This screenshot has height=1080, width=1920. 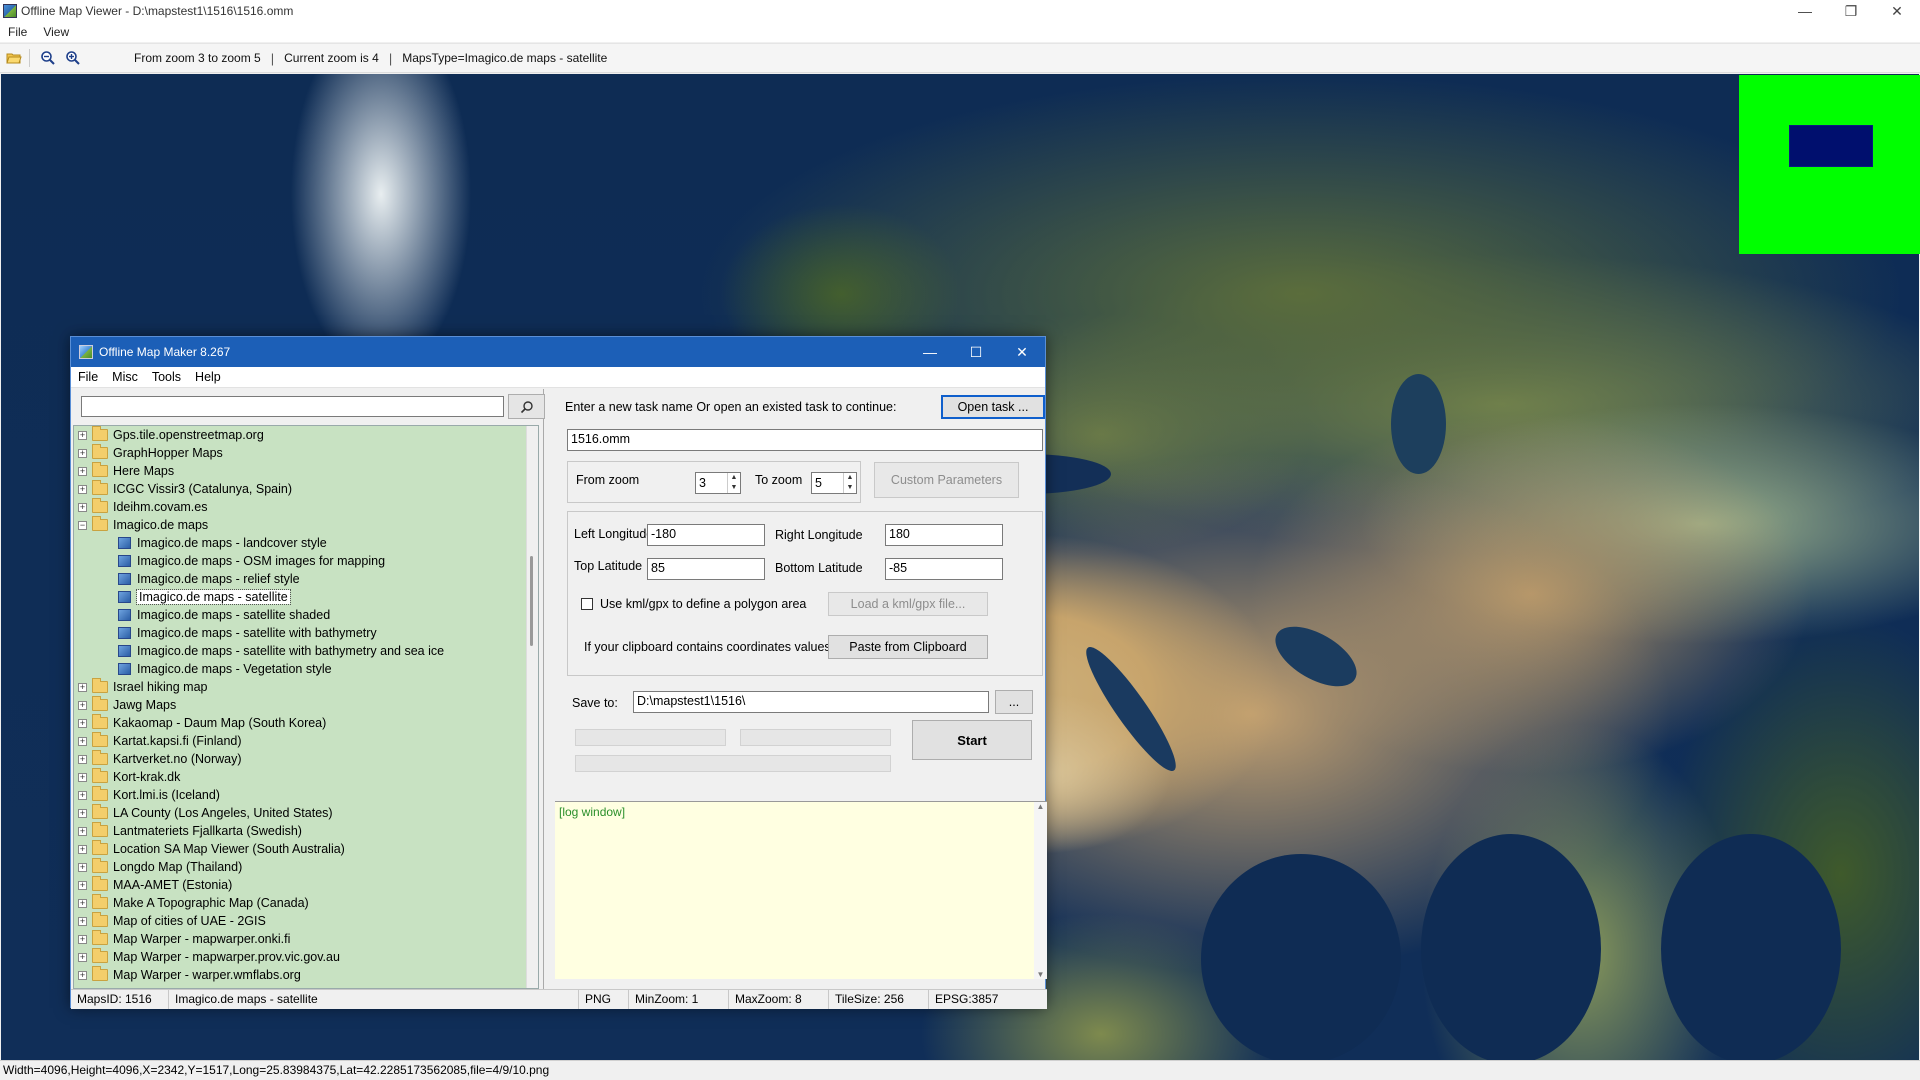 What do you see at coordinates (944, 569) in the screenshot?
I see `bottom-latitude-input: -85` at bounding box center [944, 569].